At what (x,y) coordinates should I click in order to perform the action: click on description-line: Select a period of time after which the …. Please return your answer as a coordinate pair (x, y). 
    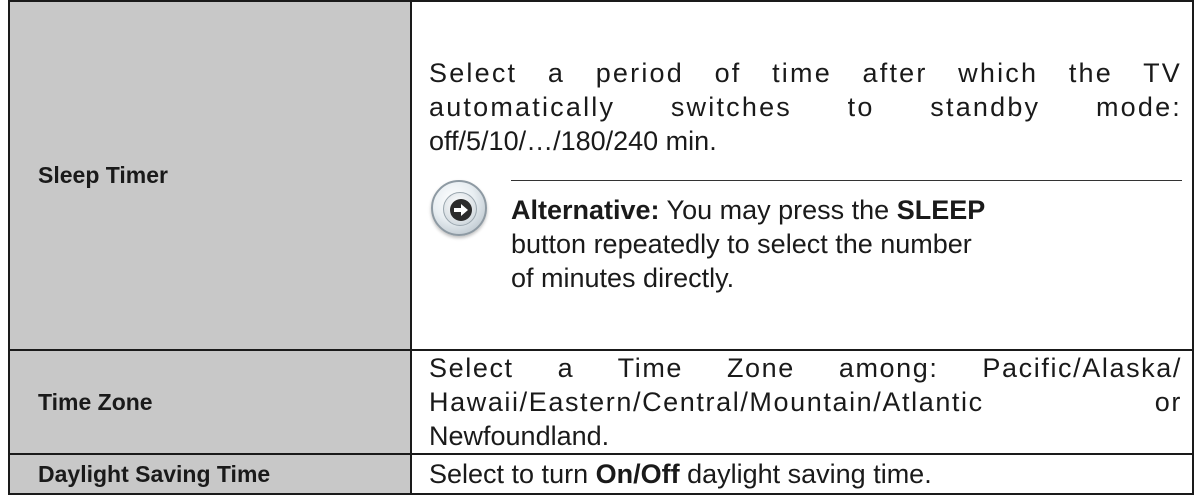
    Looking at the image, I should click on (805, 73).